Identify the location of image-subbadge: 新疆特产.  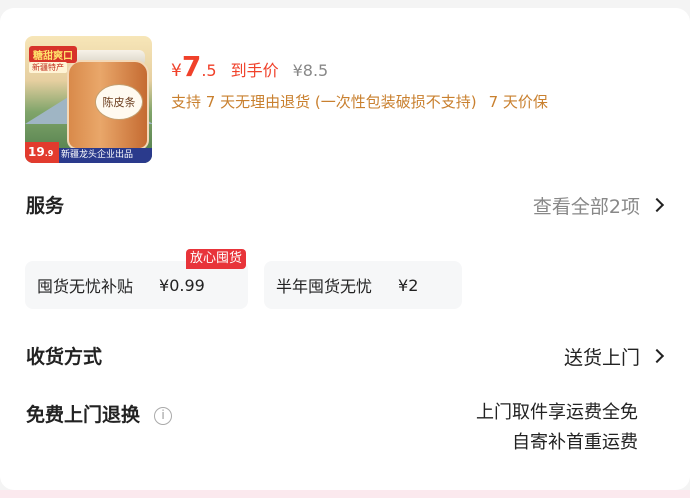
(48, 67).